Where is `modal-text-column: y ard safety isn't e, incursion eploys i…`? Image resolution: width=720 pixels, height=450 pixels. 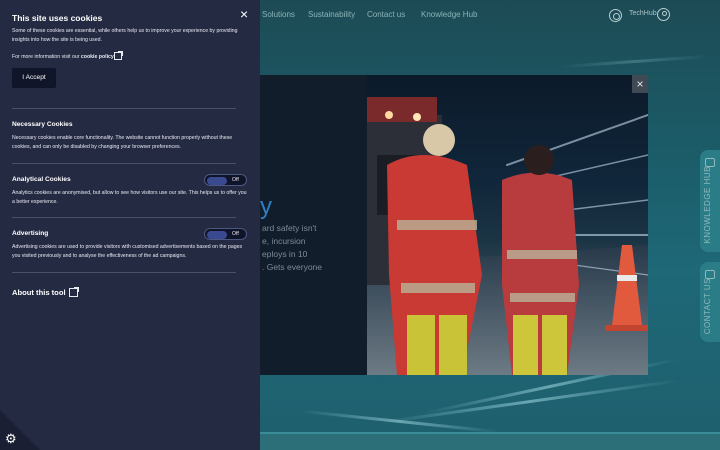 modal-text-column: y ard safety isn't e, incursion eploys i… is located at coordinates (313, 225).